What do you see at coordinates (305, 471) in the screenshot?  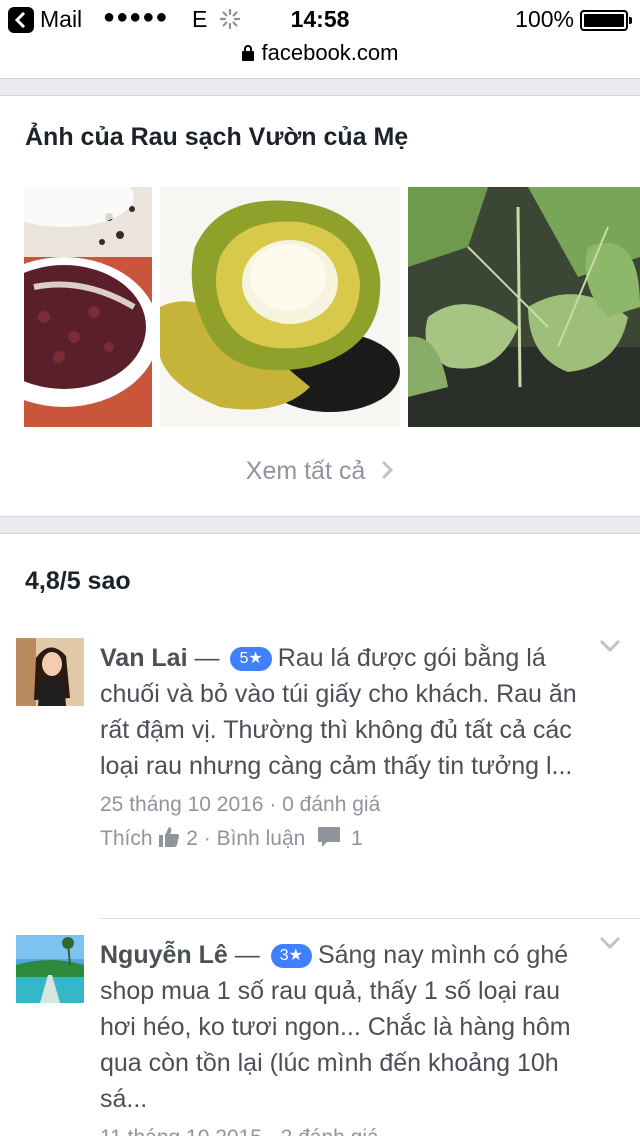 I see `see-all-label: Xem tất cả` at bounding box center [305, 471].